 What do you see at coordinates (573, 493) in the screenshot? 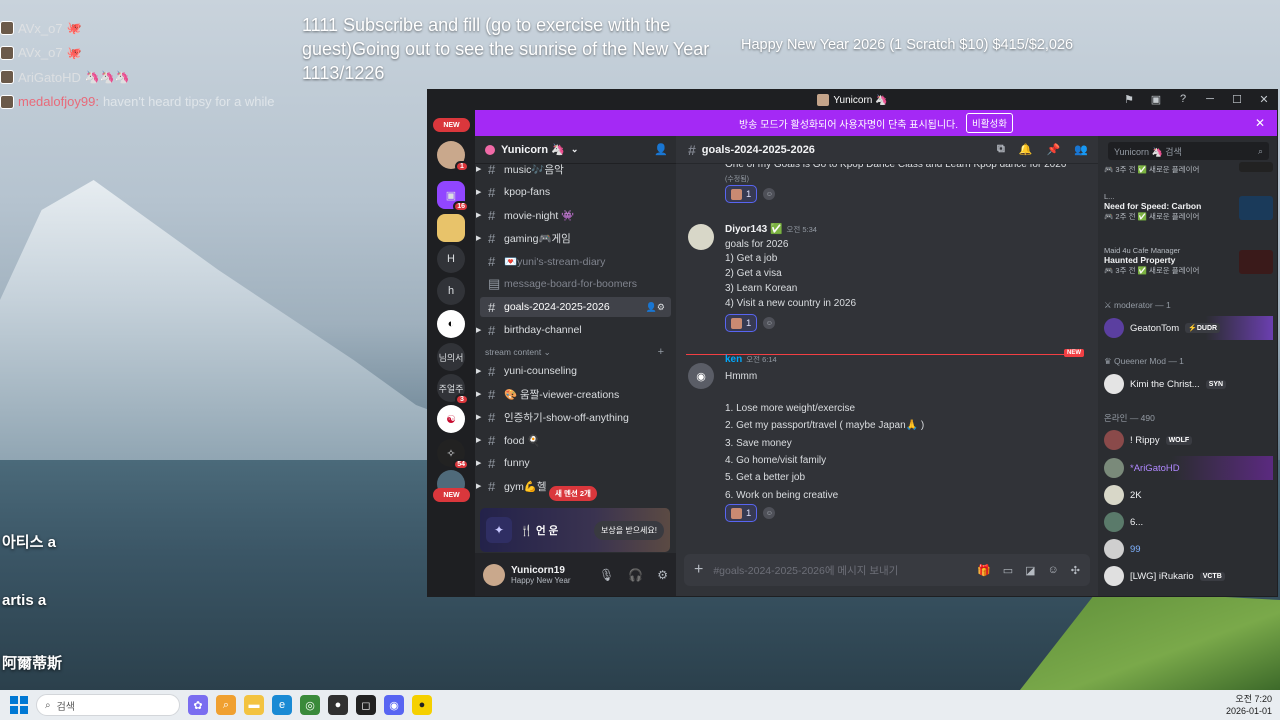
I see `new-mentions-pill: 새 멘션 2개` at bounding box center [573, 493].